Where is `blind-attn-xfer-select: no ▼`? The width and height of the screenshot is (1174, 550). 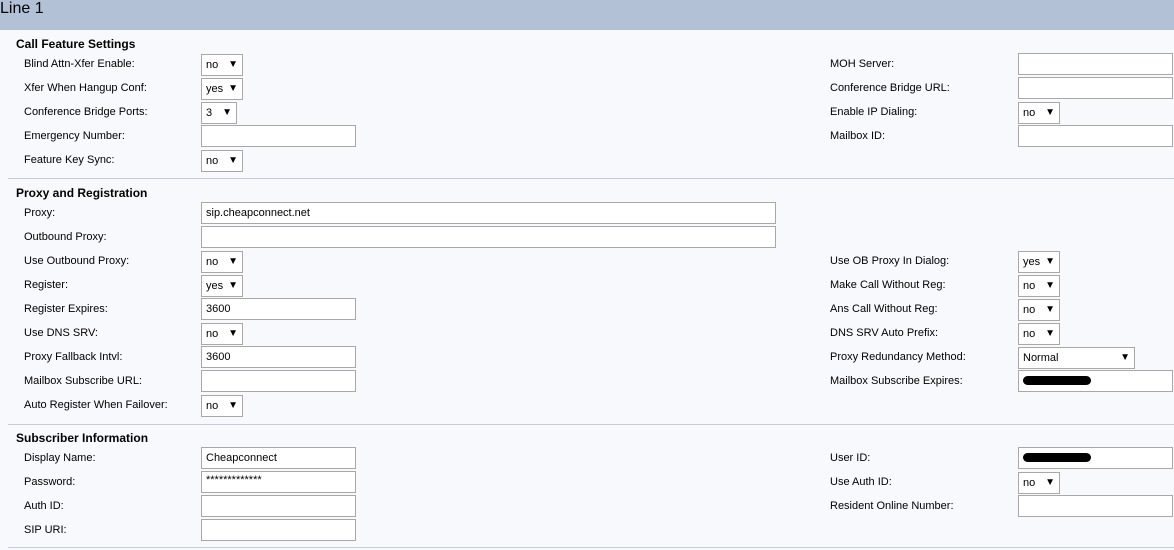
blind-attn-xfer-select: no ▼ is located at coordinates (222, 65).